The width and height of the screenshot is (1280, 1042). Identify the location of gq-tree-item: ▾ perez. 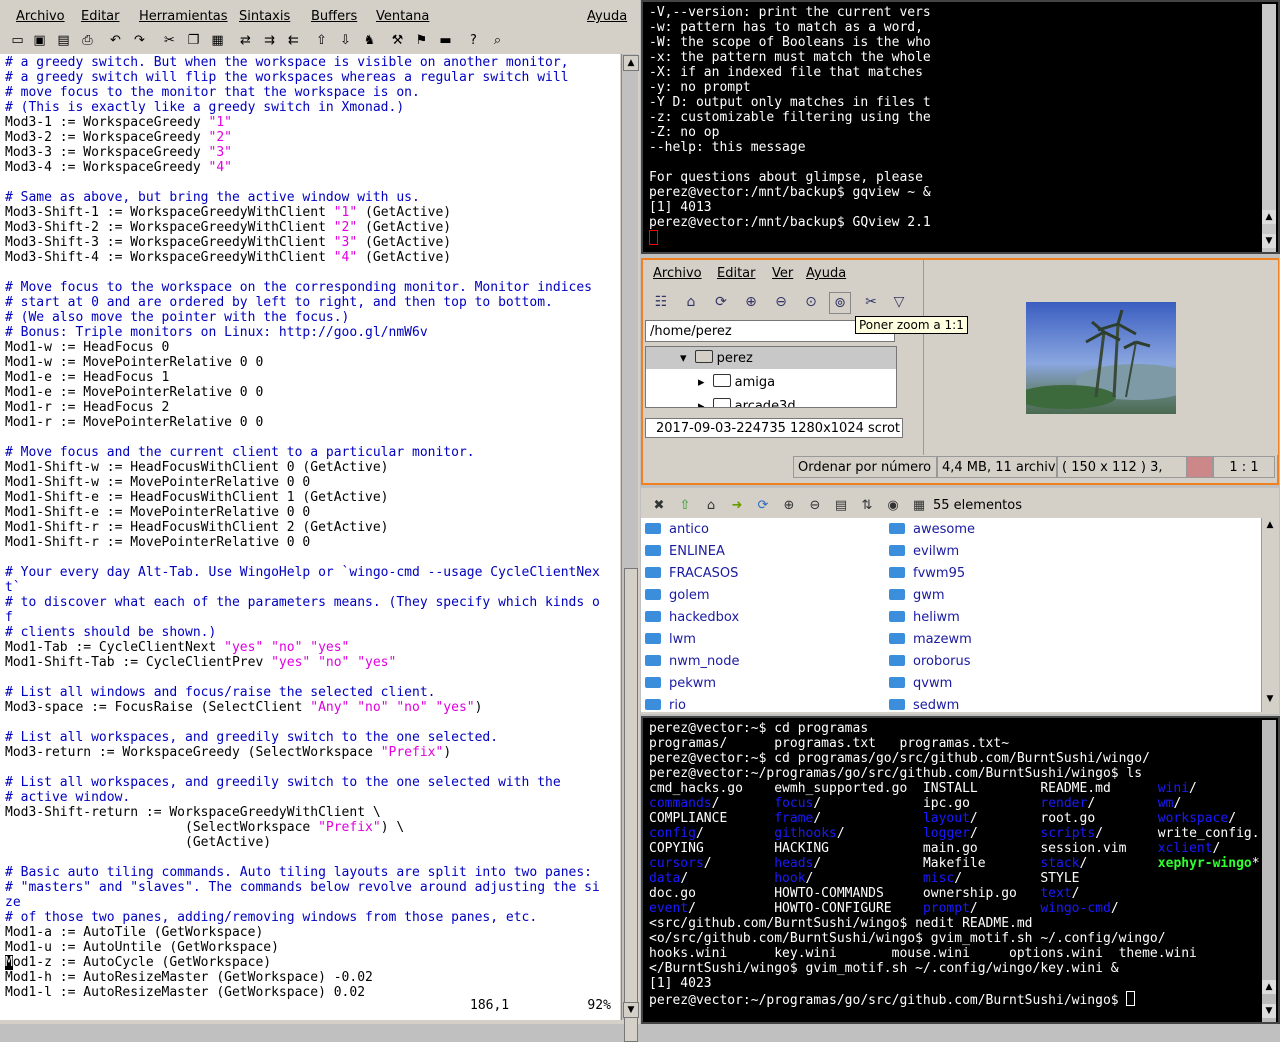
(716, 358).